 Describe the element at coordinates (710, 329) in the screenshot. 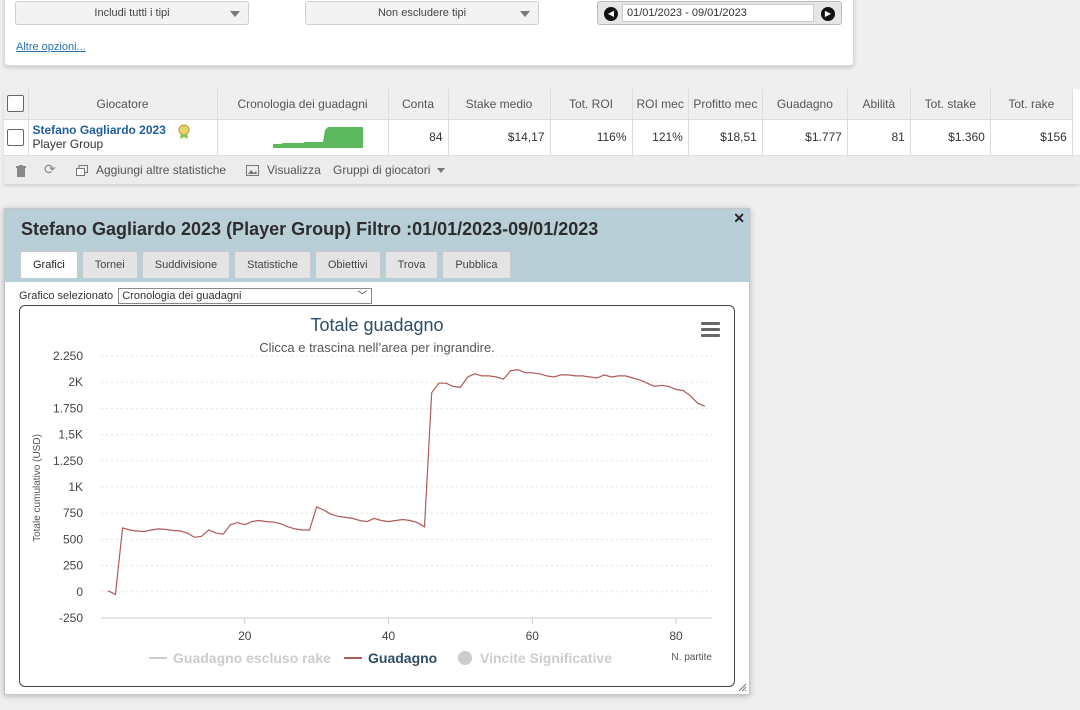

I see `hamburger-menu-icon` at that location.